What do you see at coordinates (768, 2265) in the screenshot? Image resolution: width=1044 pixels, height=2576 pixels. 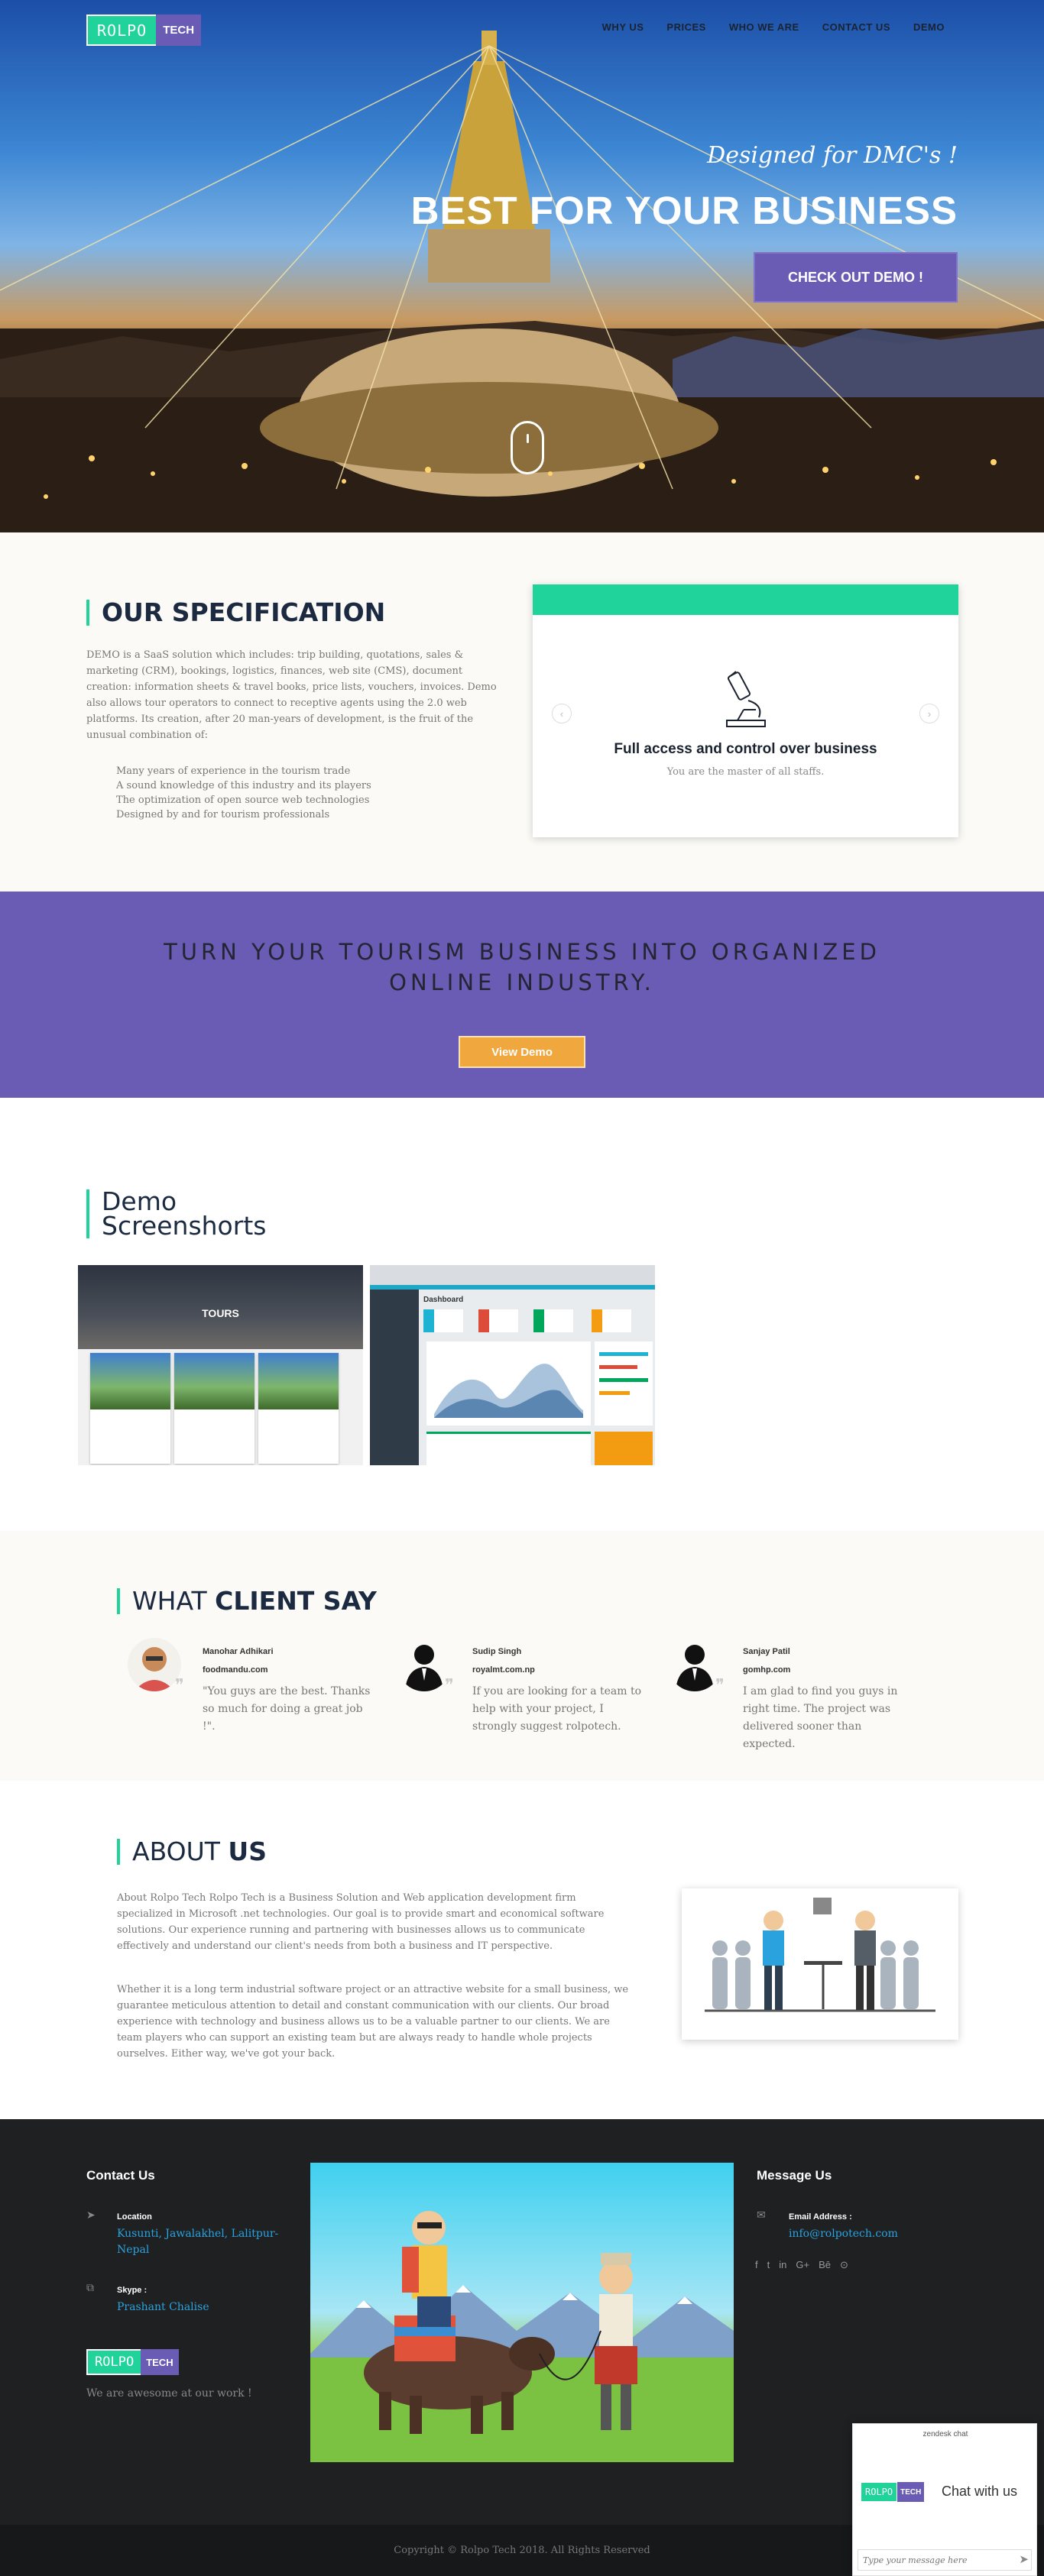 I see `twitter-icon: t` at bounding box center [768, 2265].